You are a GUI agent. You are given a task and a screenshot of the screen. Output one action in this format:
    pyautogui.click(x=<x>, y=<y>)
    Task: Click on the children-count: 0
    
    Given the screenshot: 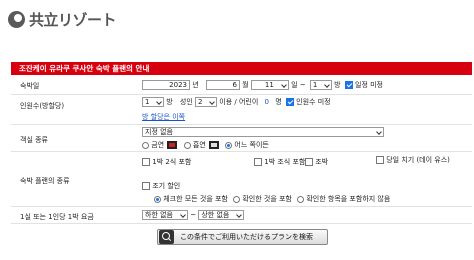 What is the action you would take?
    pyautogui.click(x=267, y=102)
    